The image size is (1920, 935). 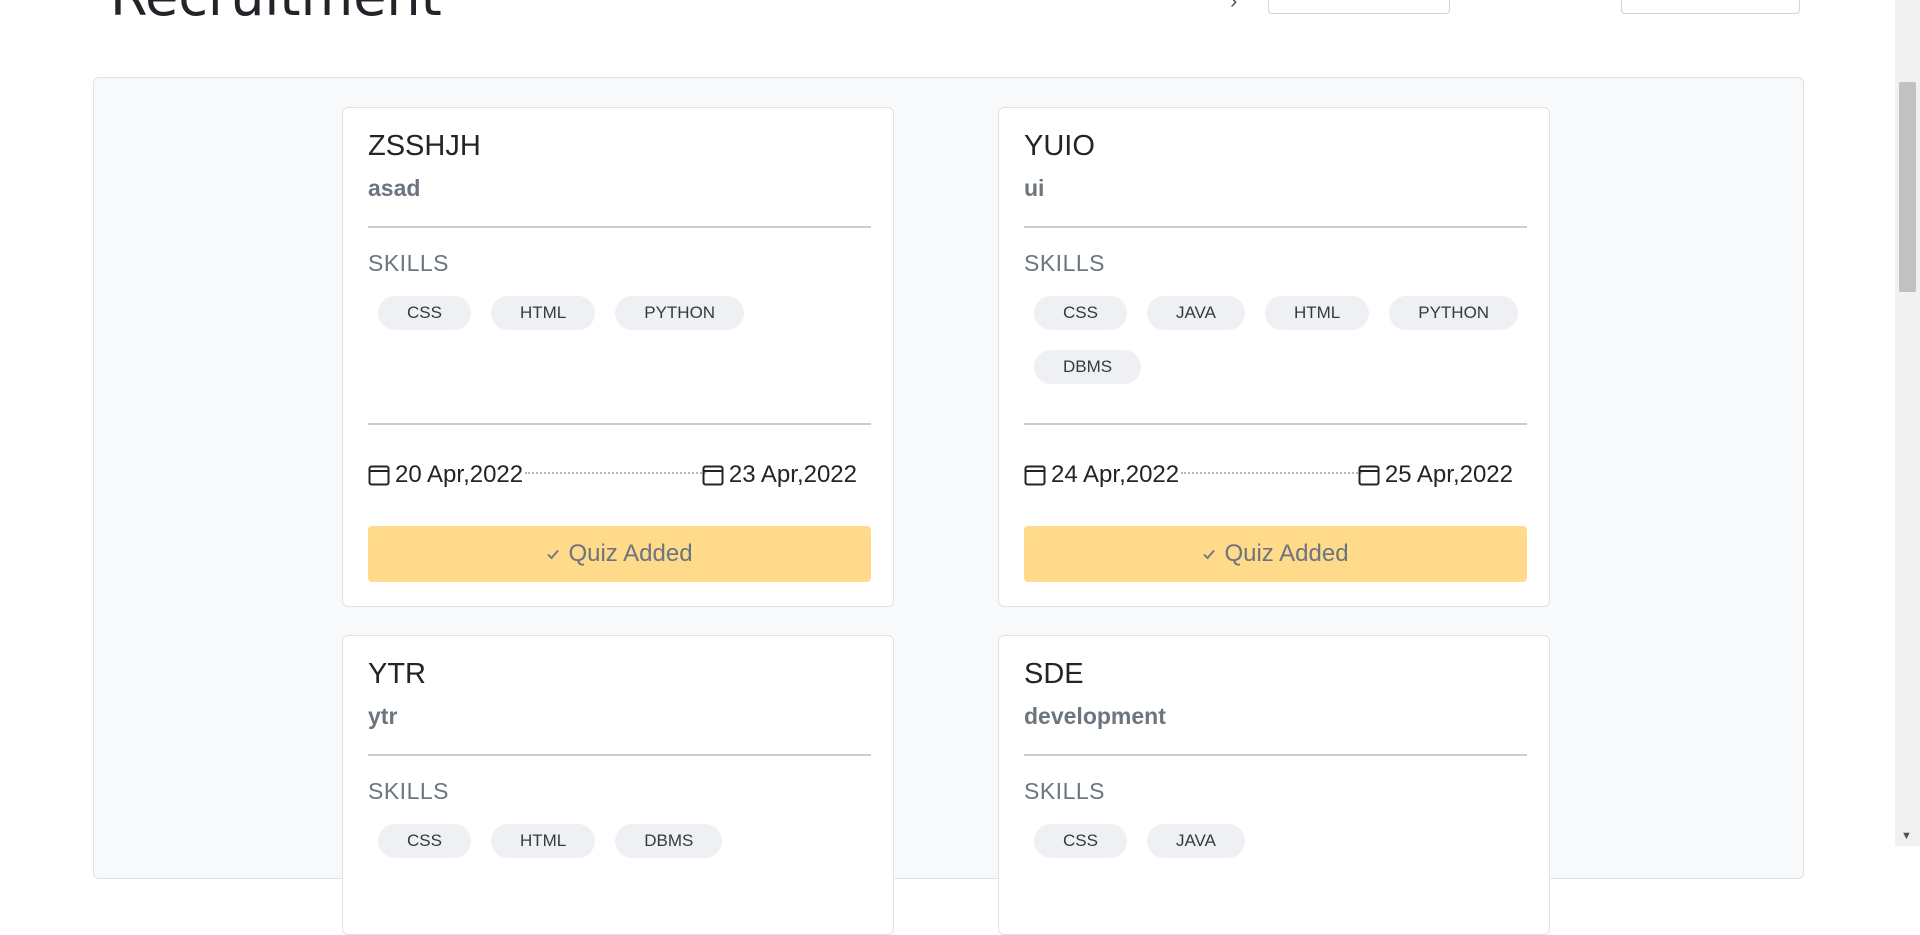 What do you see at coordinates (1095, 716) in the screenshot?
I see `job-subtitle: development` at bounding box center [1095, 716].